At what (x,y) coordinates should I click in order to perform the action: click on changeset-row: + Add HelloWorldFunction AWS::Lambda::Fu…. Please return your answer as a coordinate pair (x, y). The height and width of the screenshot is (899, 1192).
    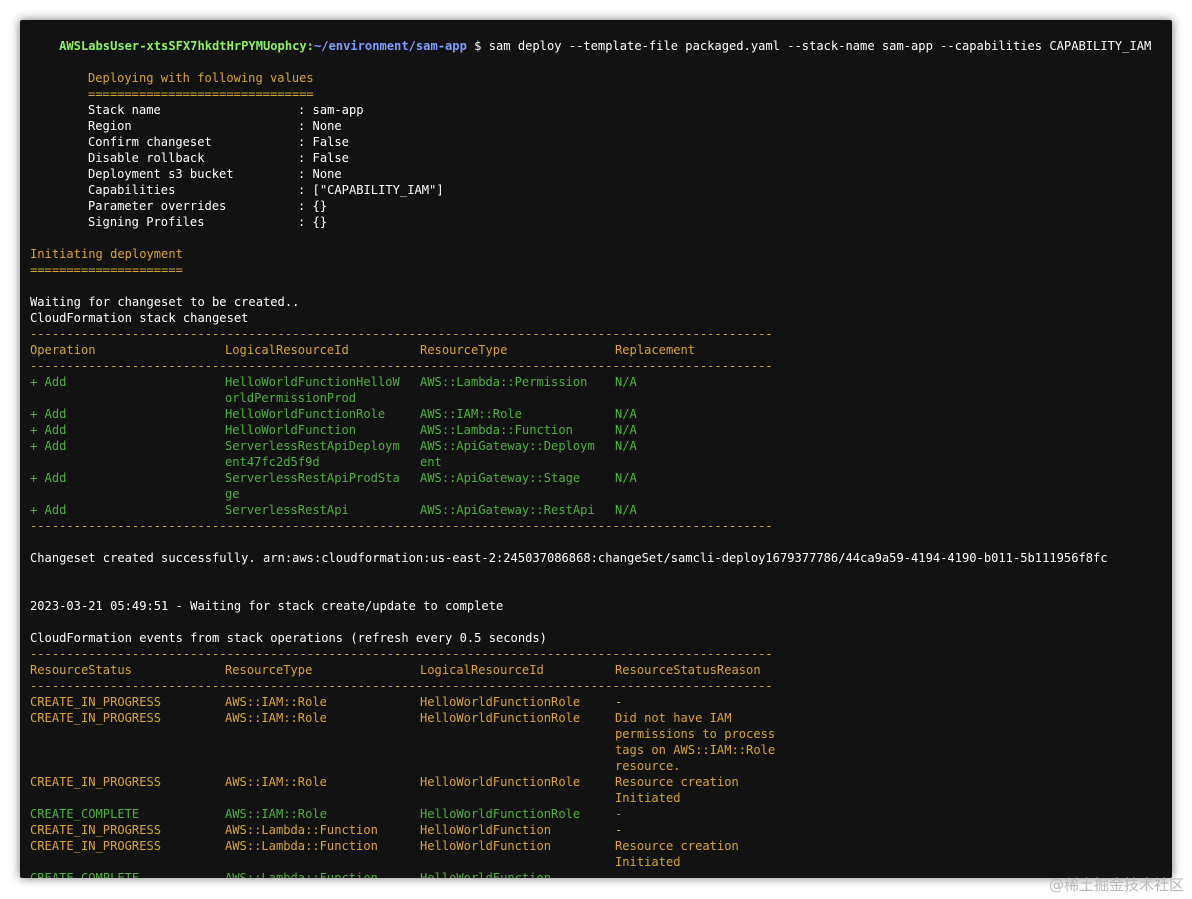
    Looking at the image, I should click on (333, 430).